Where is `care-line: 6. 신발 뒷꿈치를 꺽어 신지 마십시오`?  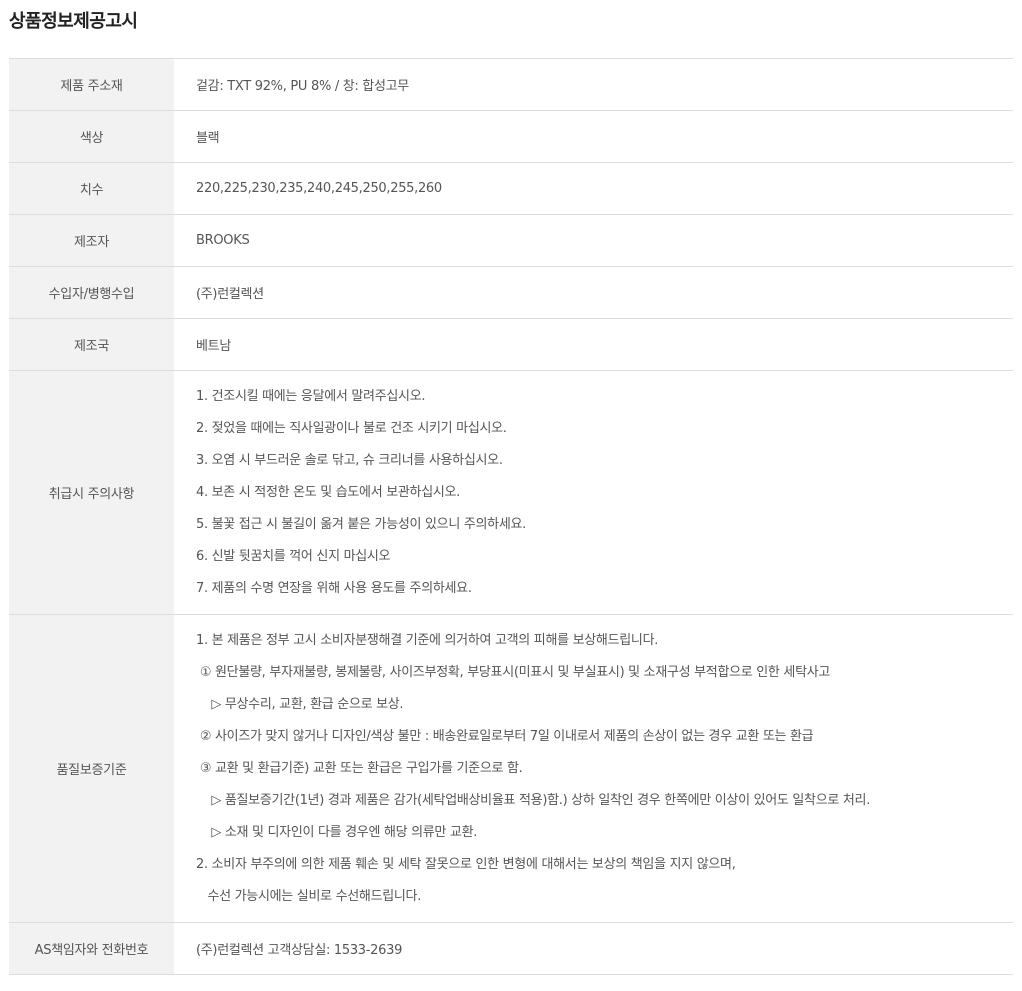 care-line: 6. 신발 뒷꿈치를 꺽어 신지 마십시오 is located at coordinates (293, 556).